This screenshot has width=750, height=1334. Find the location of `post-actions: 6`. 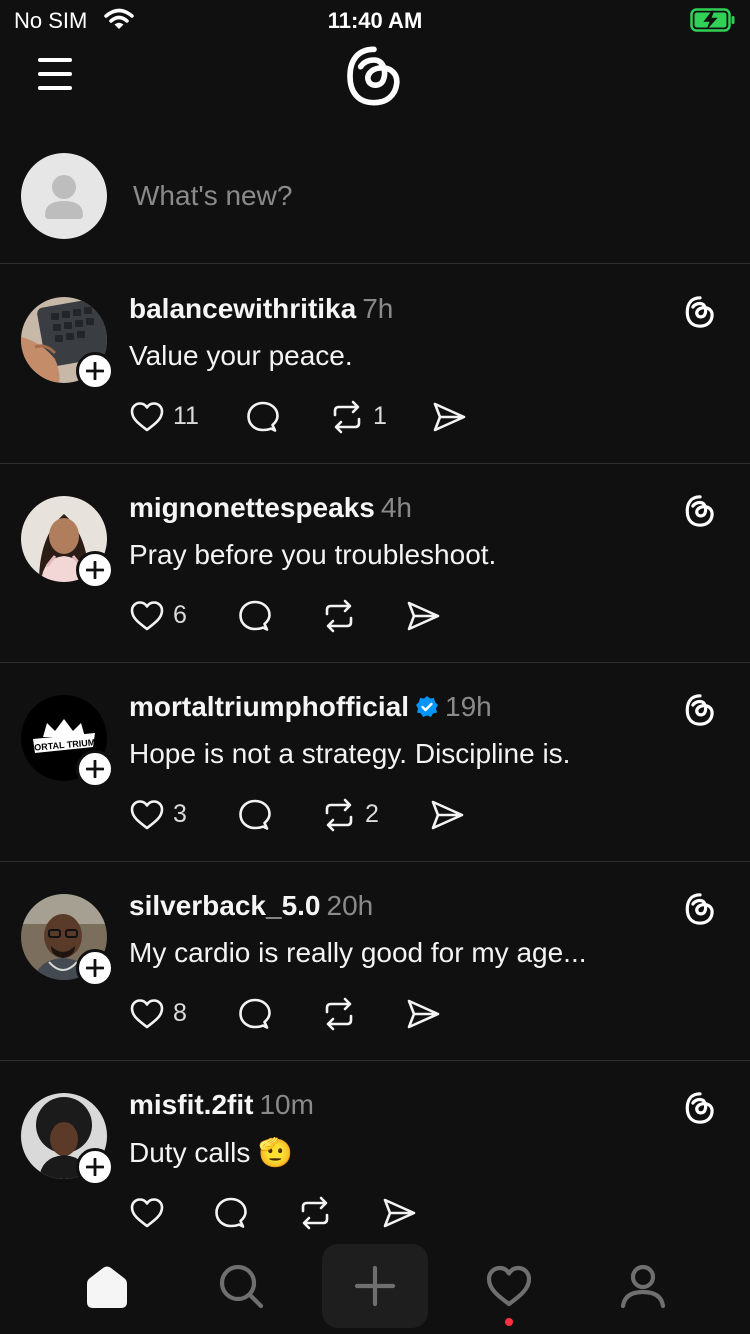

post-actions: 6 is located at coordinates (379, 616).